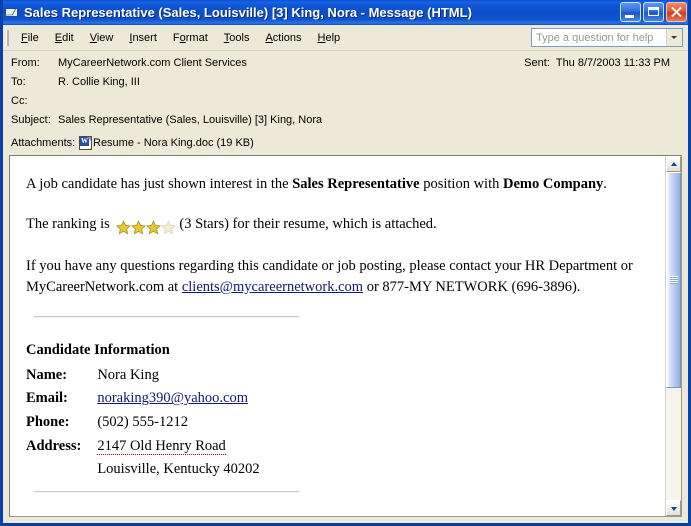  Describe the element at coordinates (345, 85) in the screenshot. I see `to-row: To: R. Collie King, III` at that location.